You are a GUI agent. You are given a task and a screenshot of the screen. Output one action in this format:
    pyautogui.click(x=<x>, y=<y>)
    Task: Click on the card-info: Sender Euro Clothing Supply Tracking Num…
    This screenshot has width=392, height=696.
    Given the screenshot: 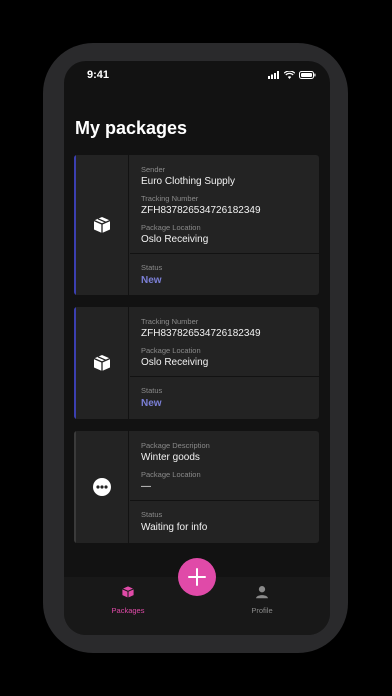 What is the action you would take?
    pyautogui.click(x=224, y=204)
    